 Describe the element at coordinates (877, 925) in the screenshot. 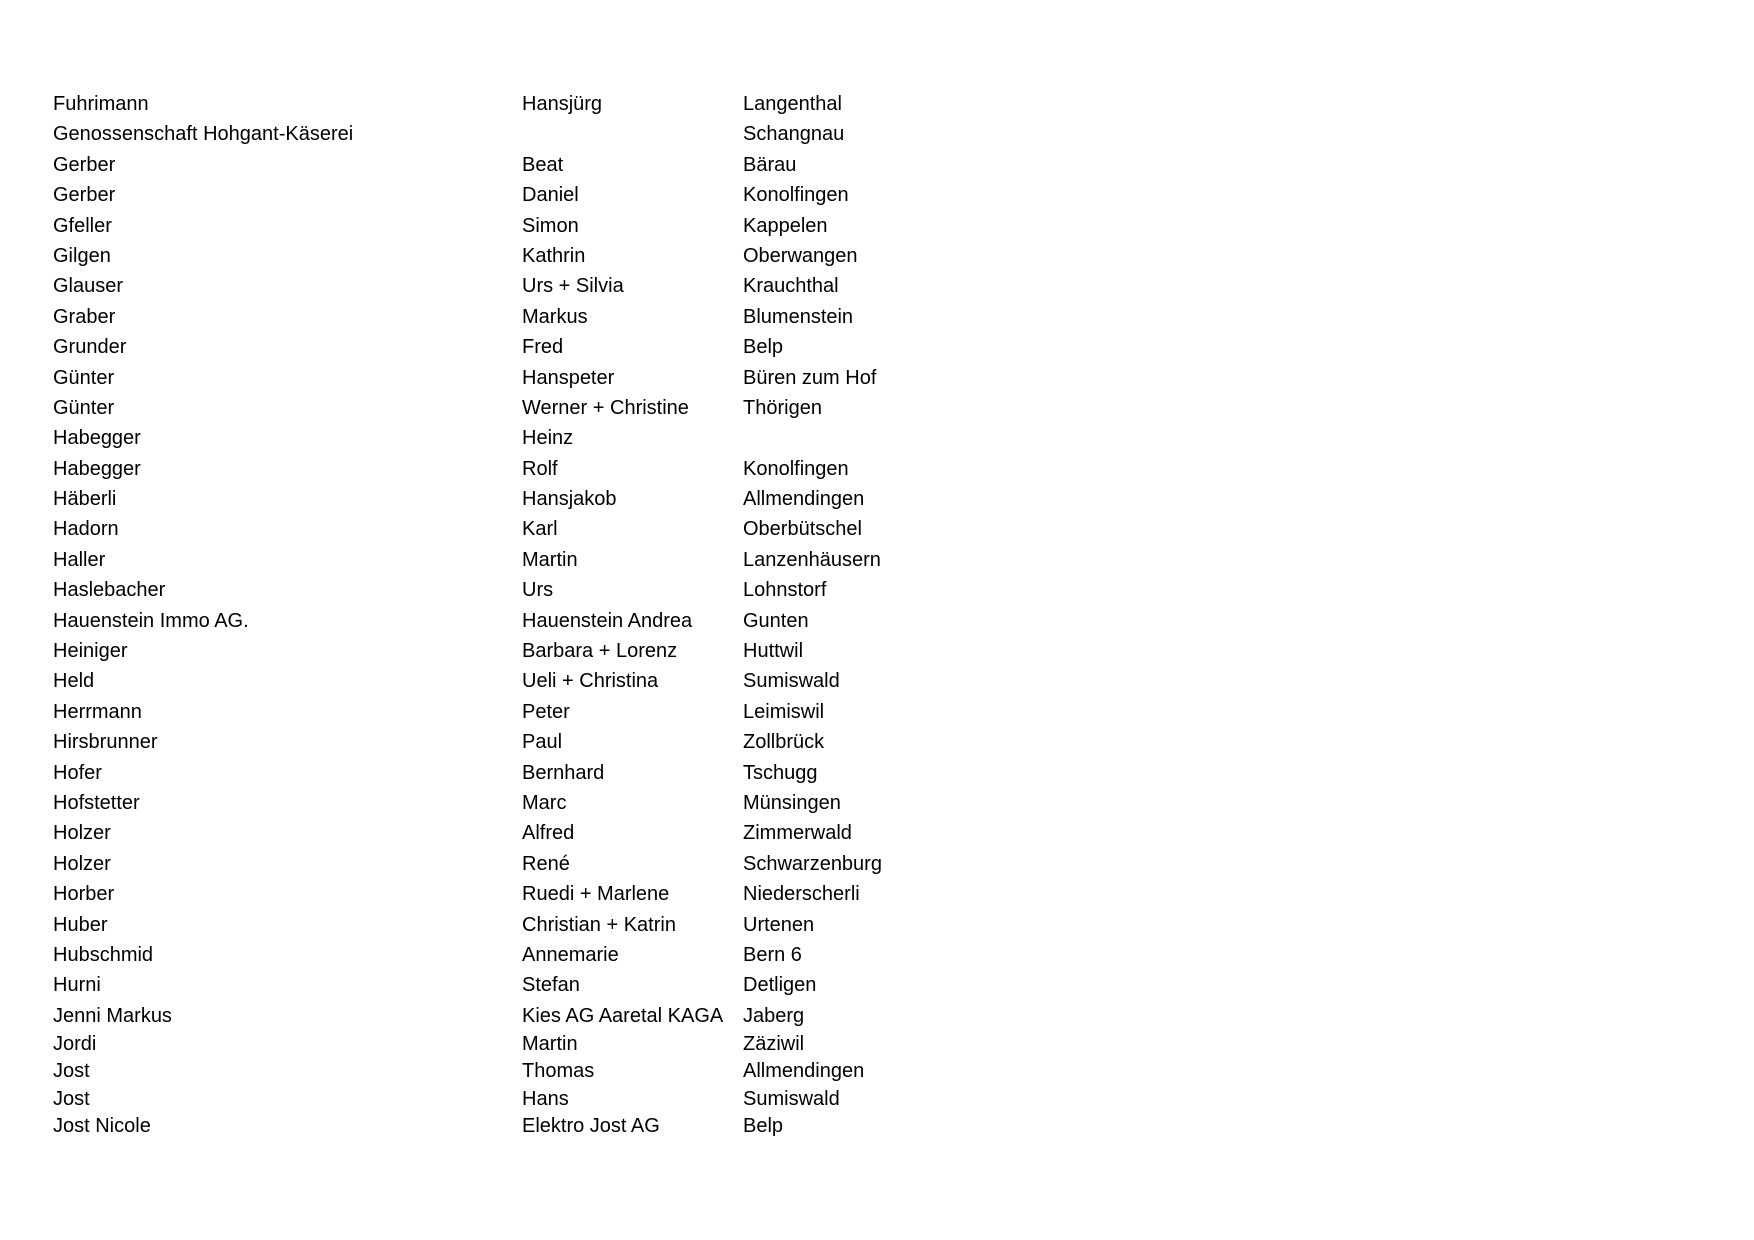

I see `list-row: Huber Christian + Katrin Urtenen` at that location.